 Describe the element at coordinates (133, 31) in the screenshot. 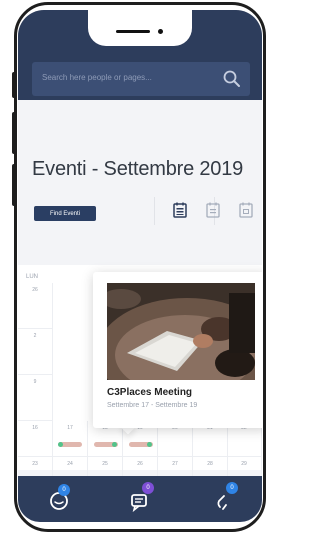

I see `speaker-slot` at that location.